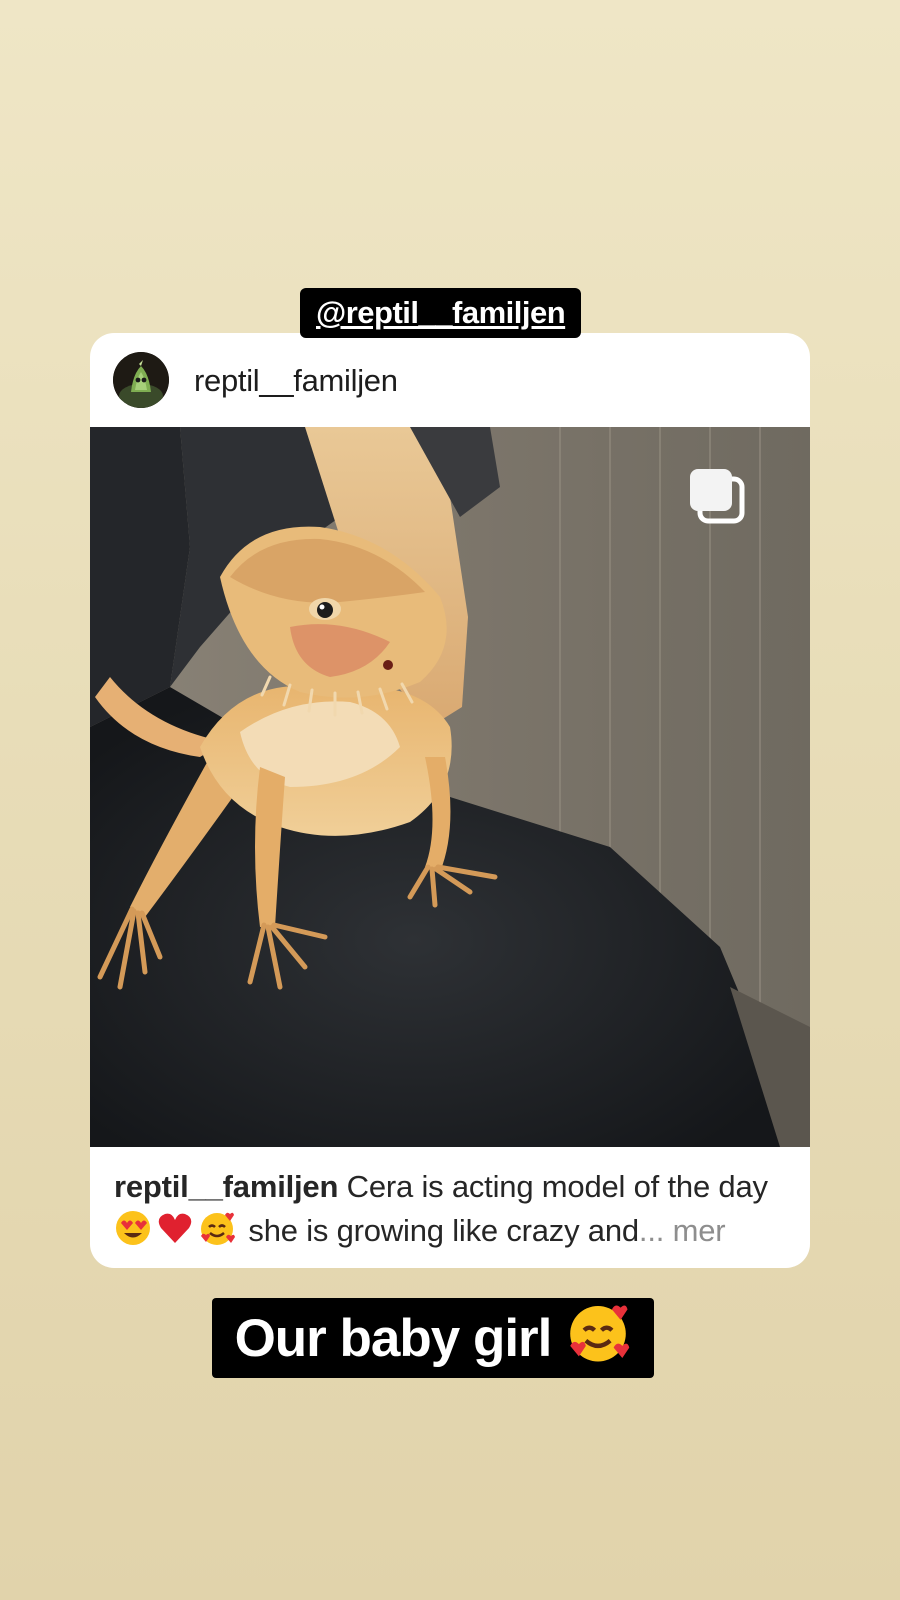 The height and width of the screenshot is (1600, 900). Describe the element at coordinates (296, 381) in the screenshot. I see `post-author-username: reptil__familjen` at that location.